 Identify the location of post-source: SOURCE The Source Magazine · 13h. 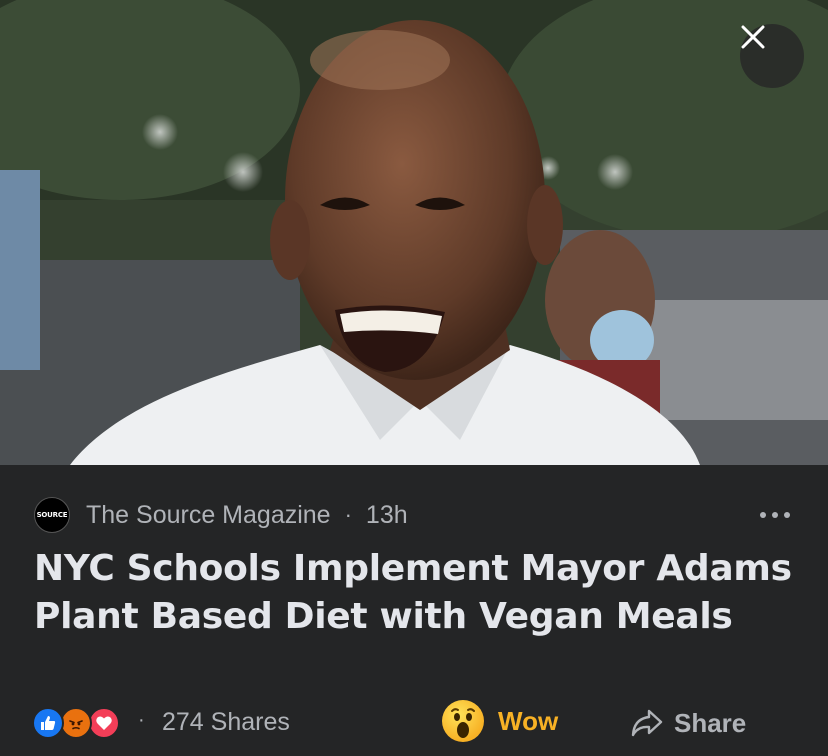
(221, 515).